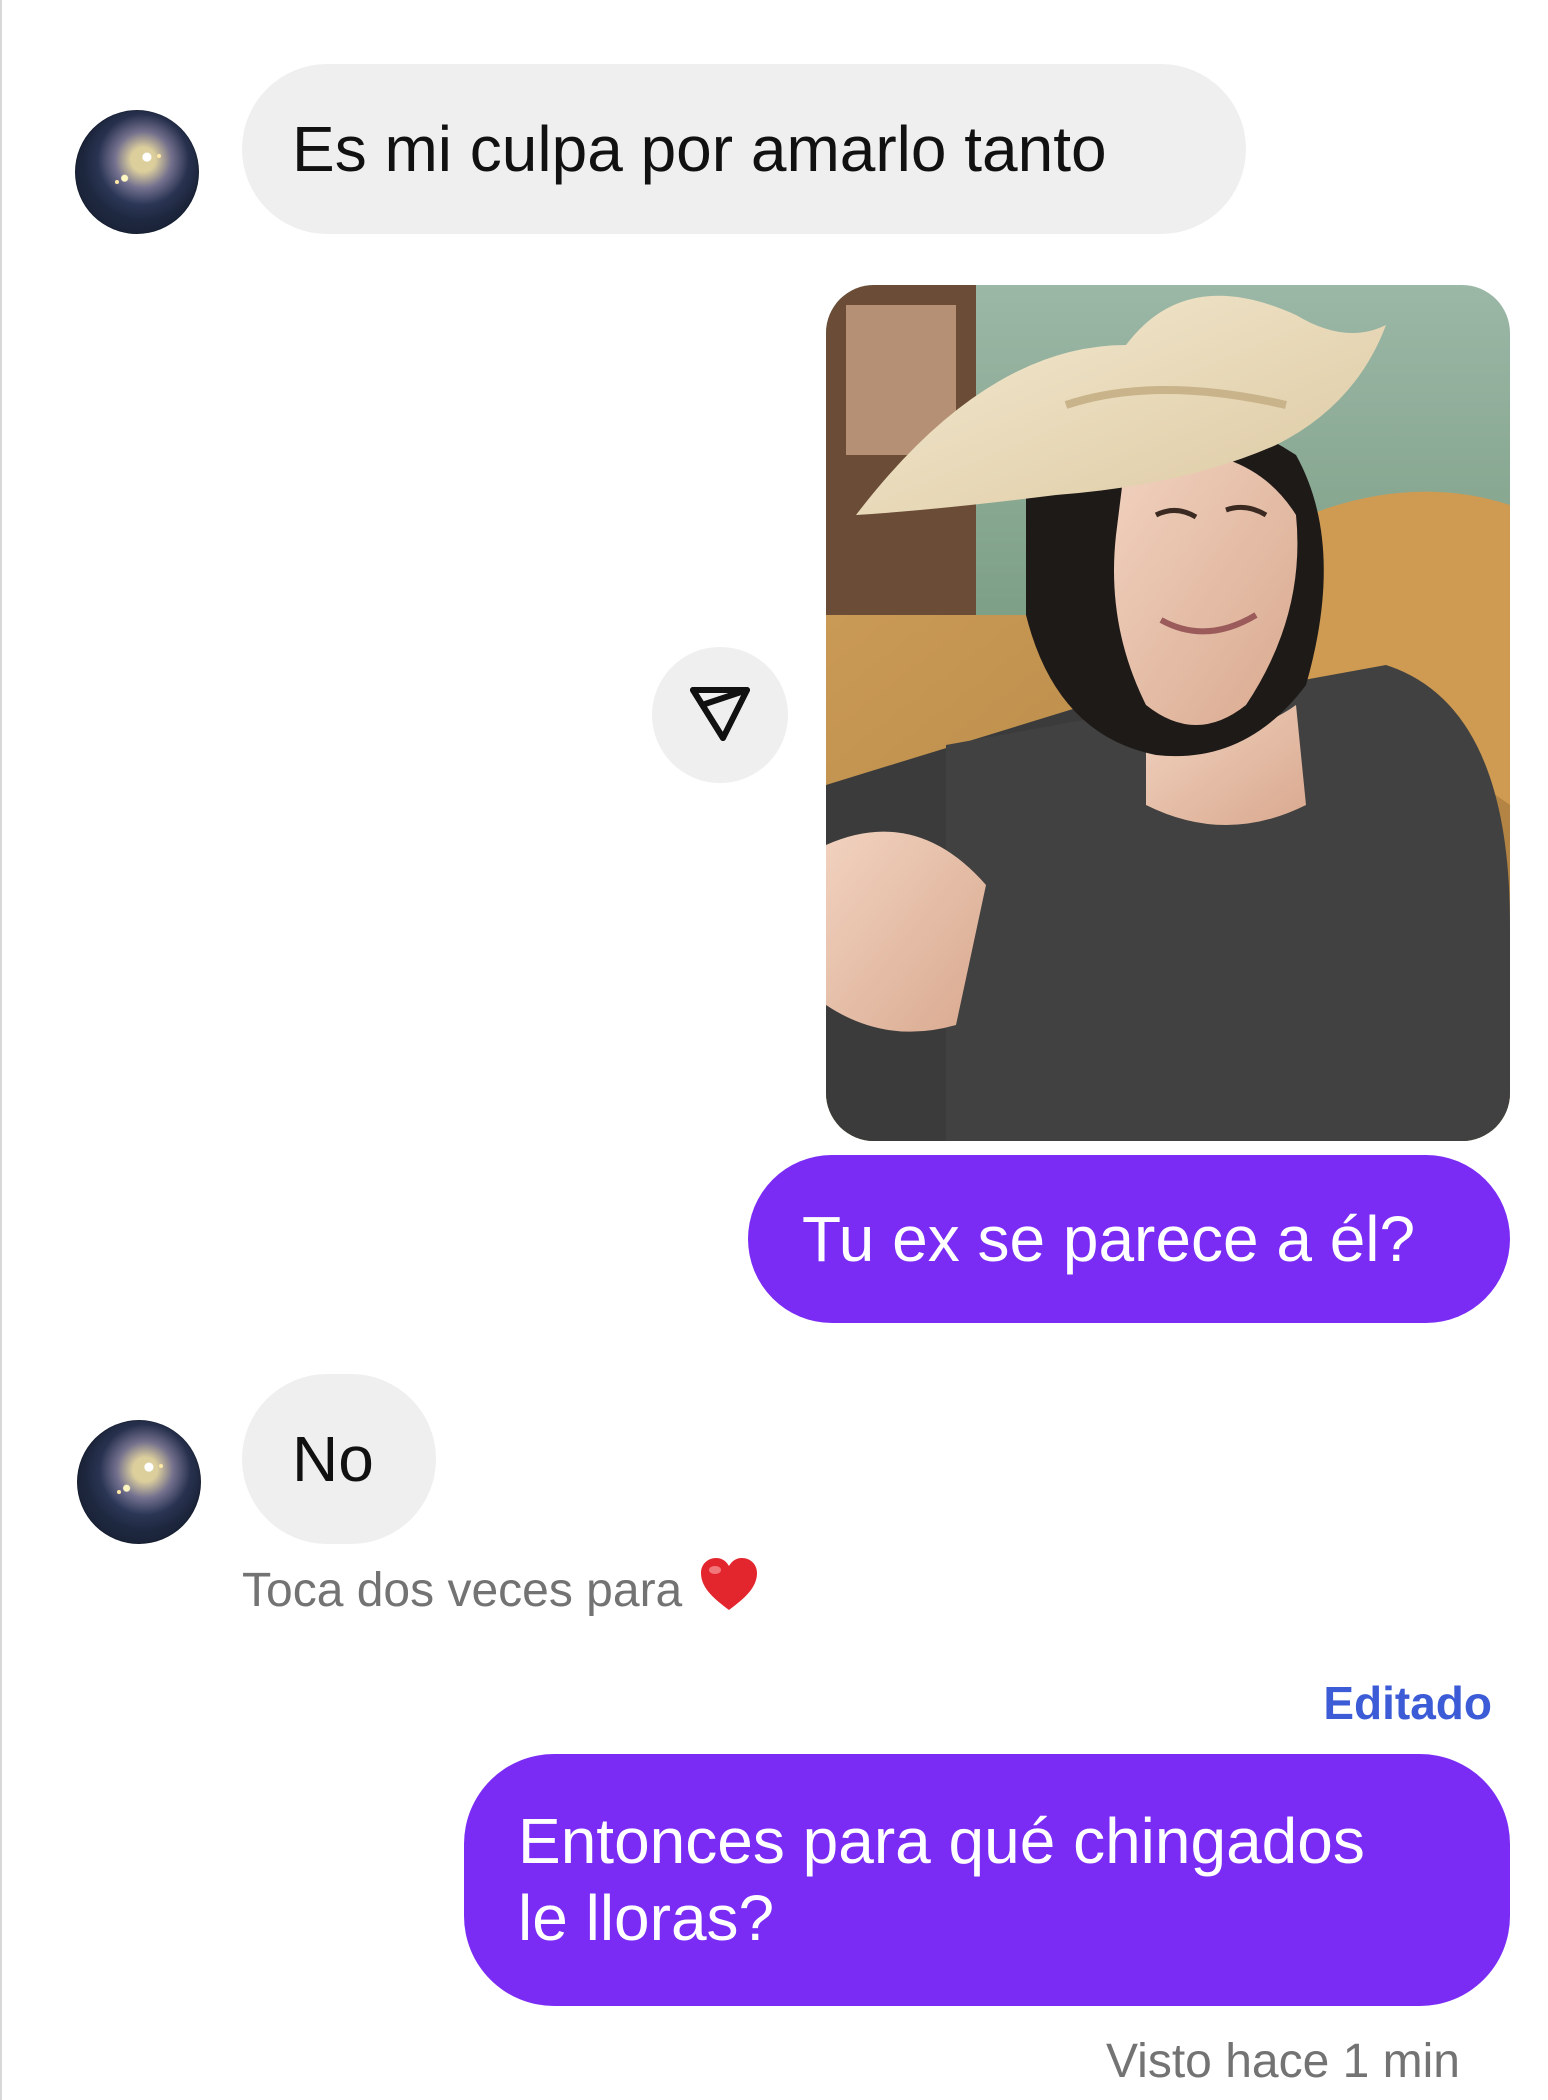 The height and width of the screenshot is (2100, 1548). I want to click on message-text: Es mi culpa por amarlo tanto, so click(699, 148).